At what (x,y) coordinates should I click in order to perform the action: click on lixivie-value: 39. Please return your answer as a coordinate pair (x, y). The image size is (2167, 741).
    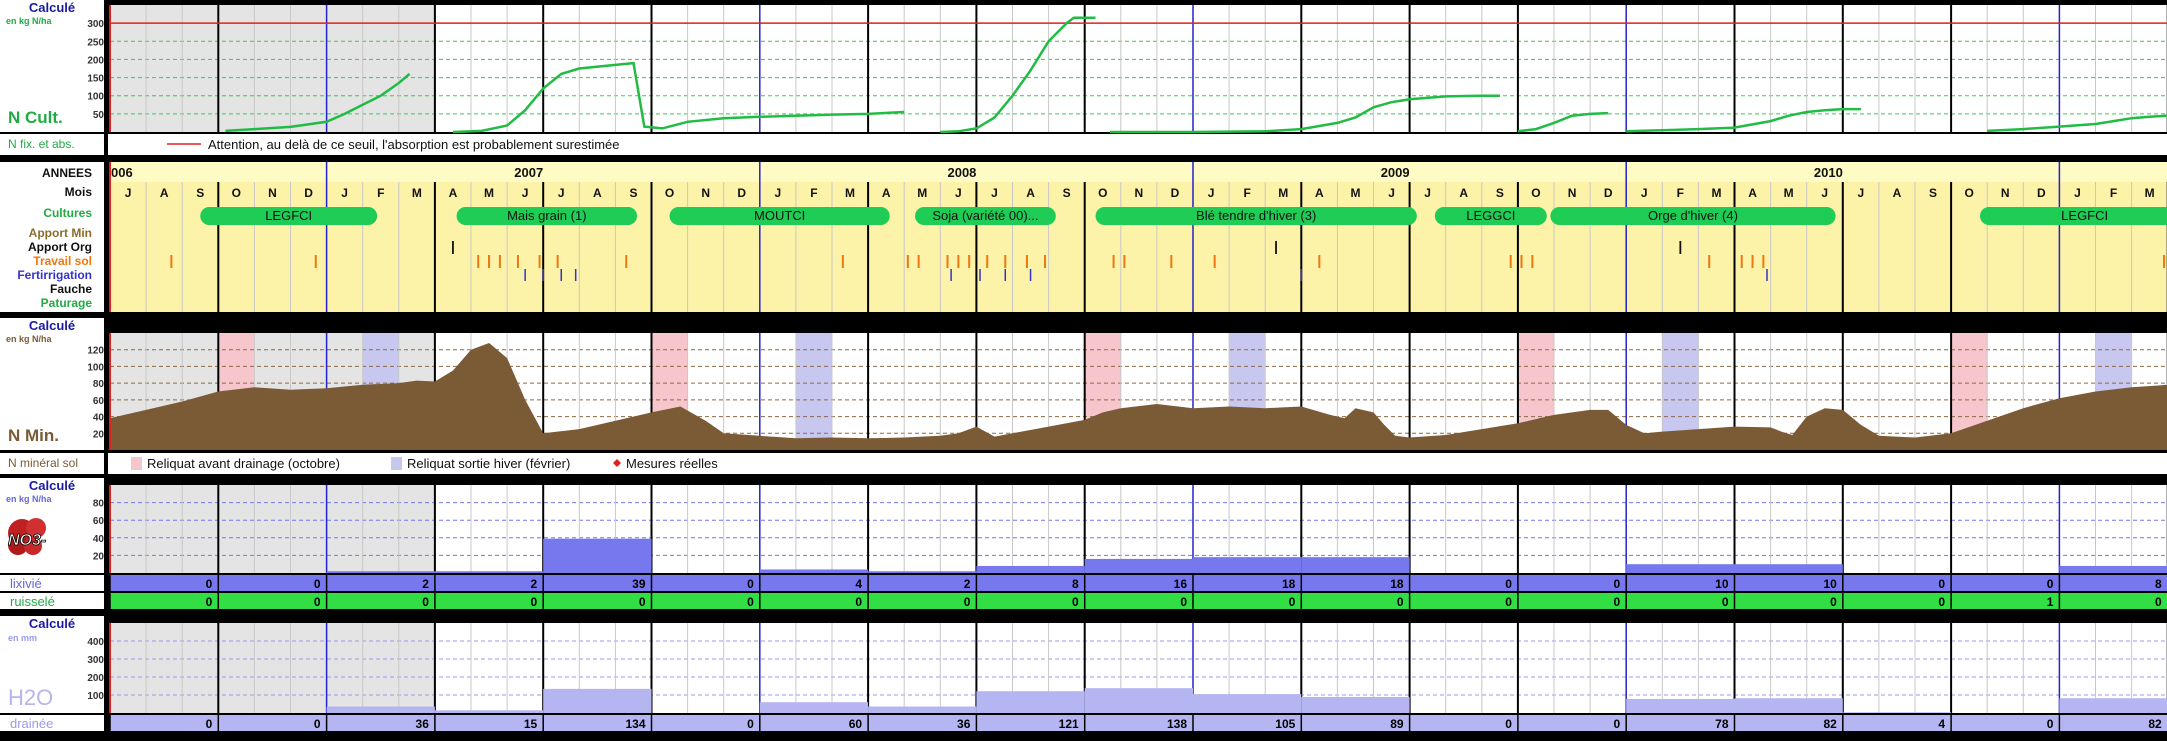
    Looking at the image, I should click on (639, 584).